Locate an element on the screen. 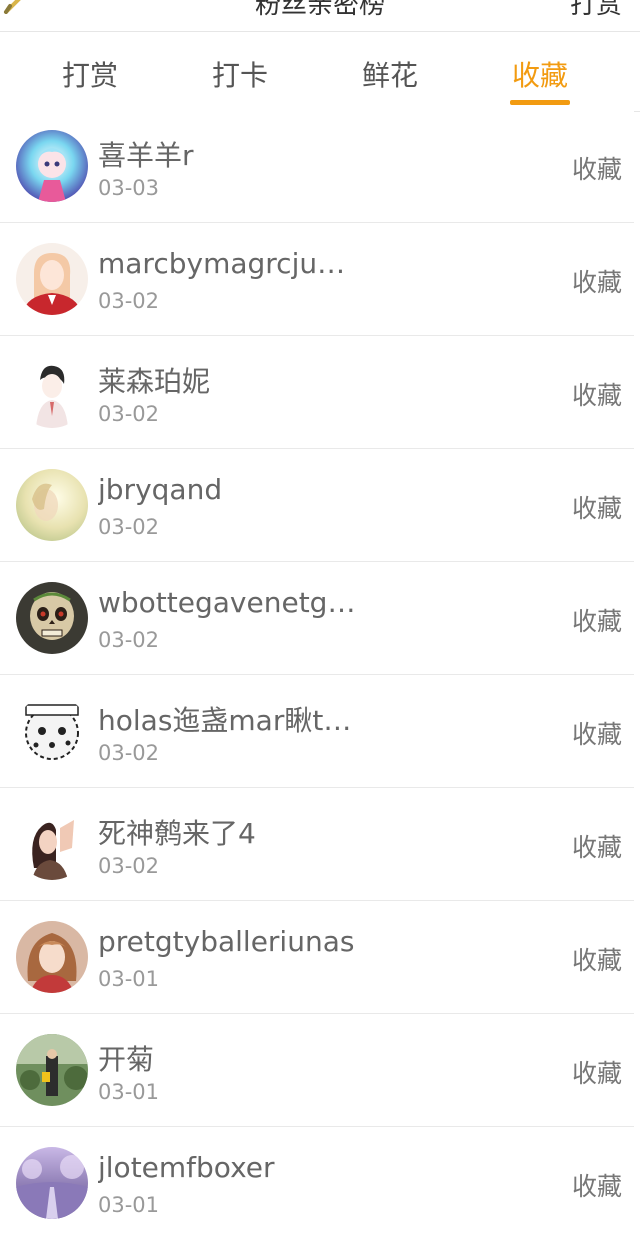  active-tab-indicator is located at coordinates (540, 102).